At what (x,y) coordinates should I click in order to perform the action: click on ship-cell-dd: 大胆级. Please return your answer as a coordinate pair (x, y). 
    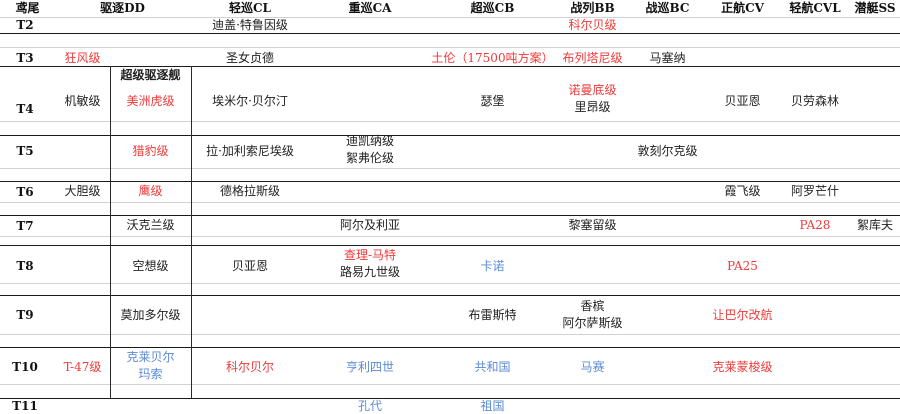
    Looking at the image, I should click on (82, 190).